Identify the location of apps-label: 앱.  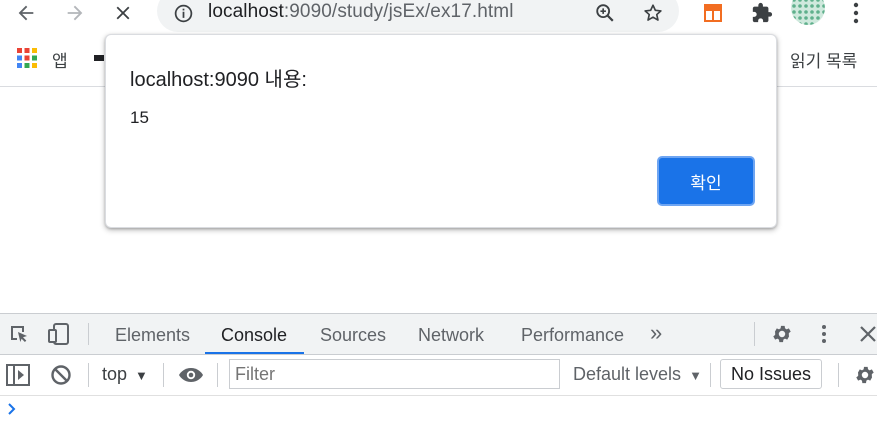
(60, 59).